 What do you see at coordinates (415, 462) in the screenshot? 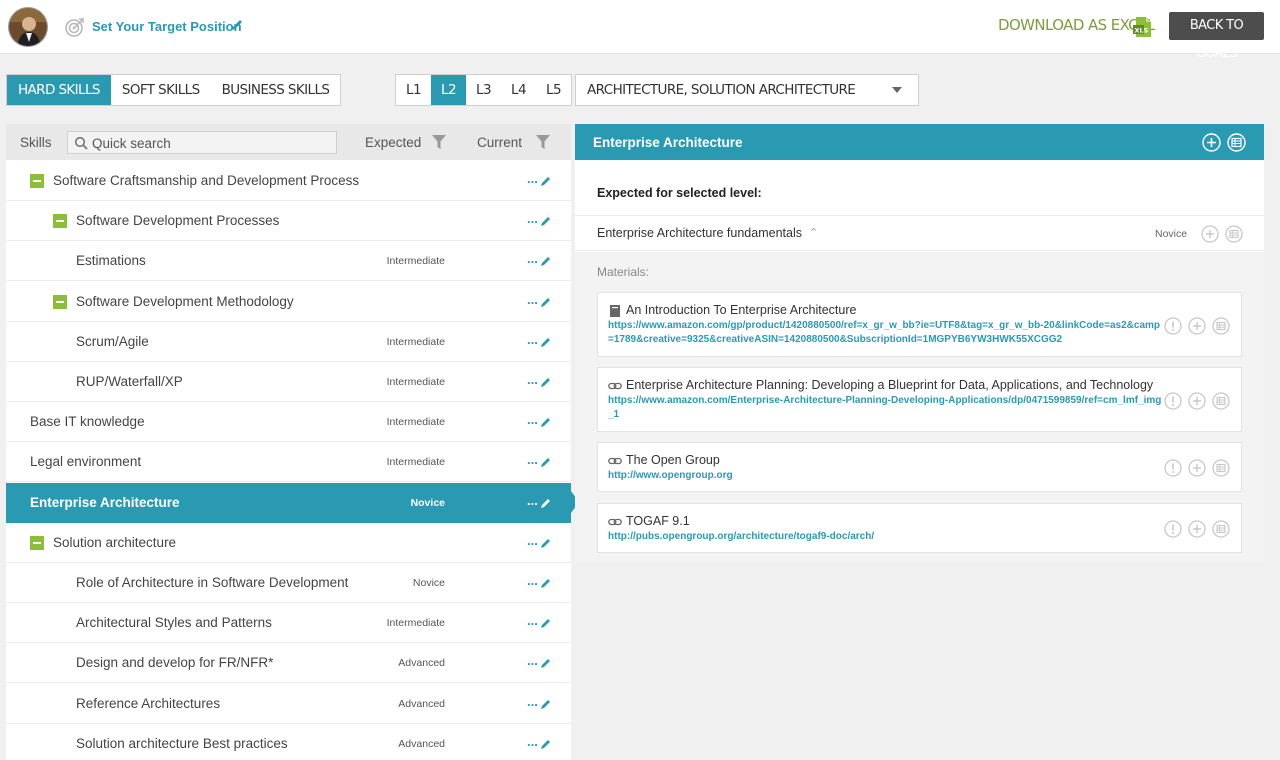
I see `skill-expected-level: Intermediate` at bounding box center [415, 462].